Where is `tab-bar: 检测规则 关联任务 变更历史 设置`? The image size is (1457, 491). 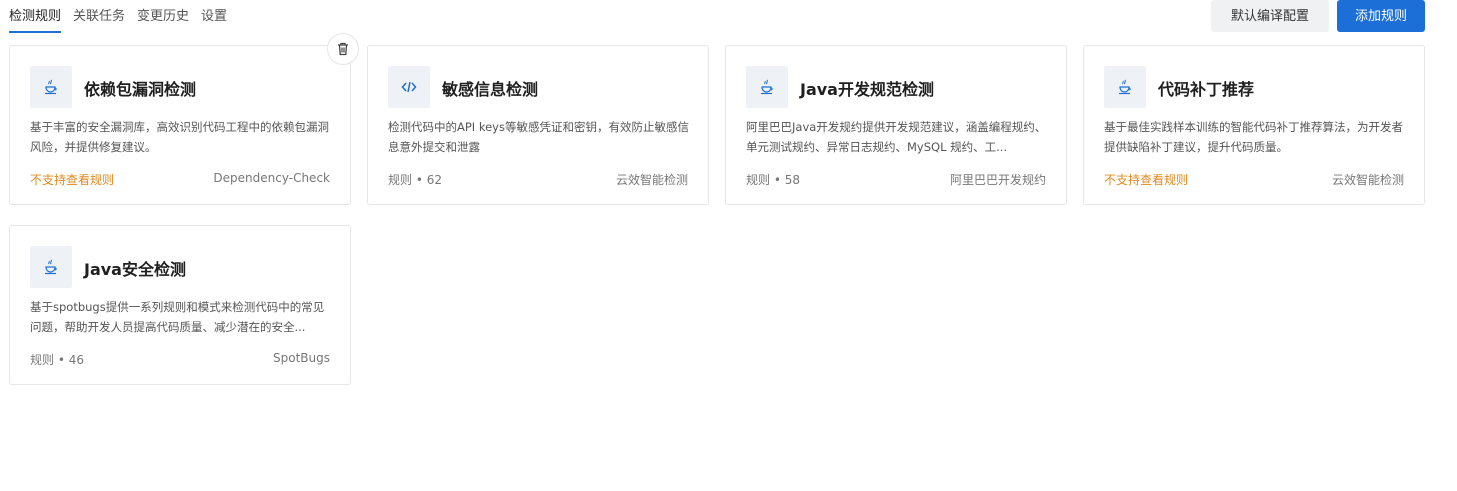 tab-bar: 检测规则 关联任务 变更历史 设置 is located at coordinates (124, 16).